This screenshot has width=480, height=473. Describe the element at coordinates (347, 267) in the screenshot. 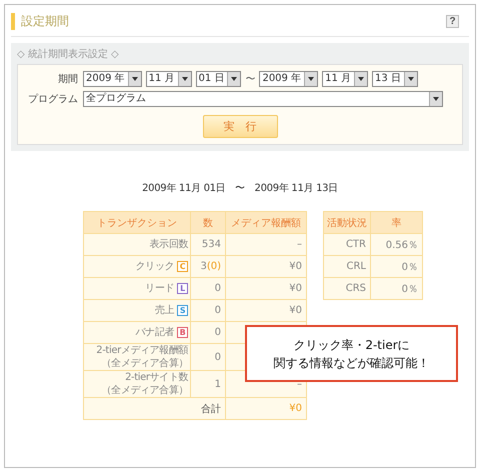

I see `table-cell: CRL` at that location.